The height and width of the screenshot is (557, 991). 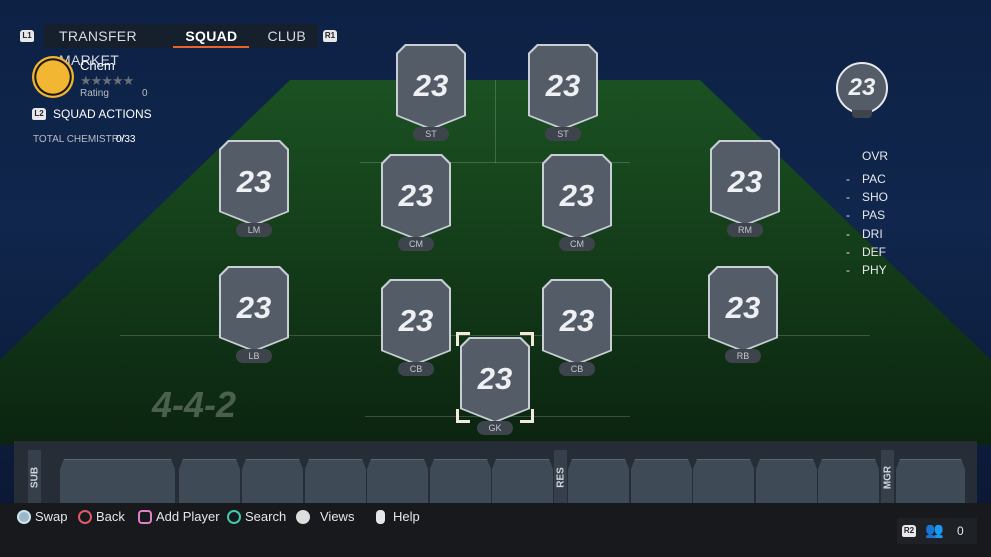 I want to click on options-button-icon, so click(x=380, y=516).